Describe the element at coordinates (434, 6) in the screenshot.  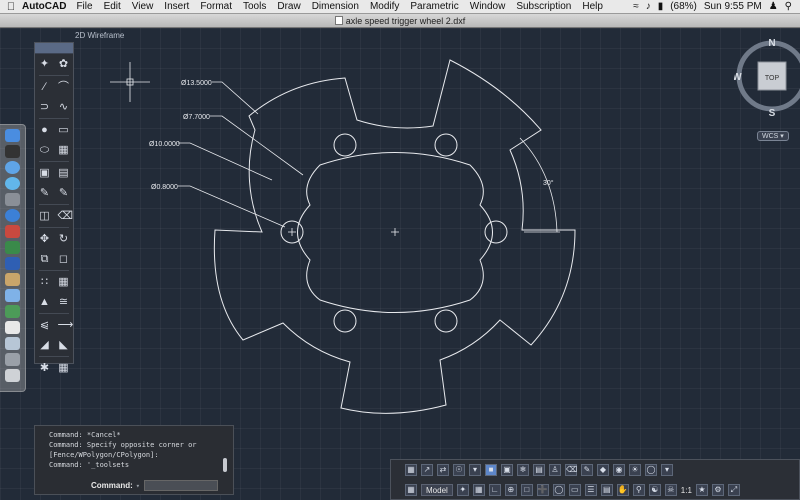
I see `menu-parametric: Parametric` at that location.